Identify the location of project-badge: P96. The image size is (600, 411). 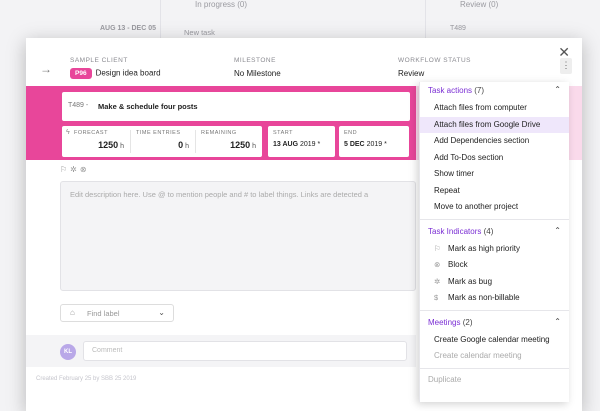
(81, 73).